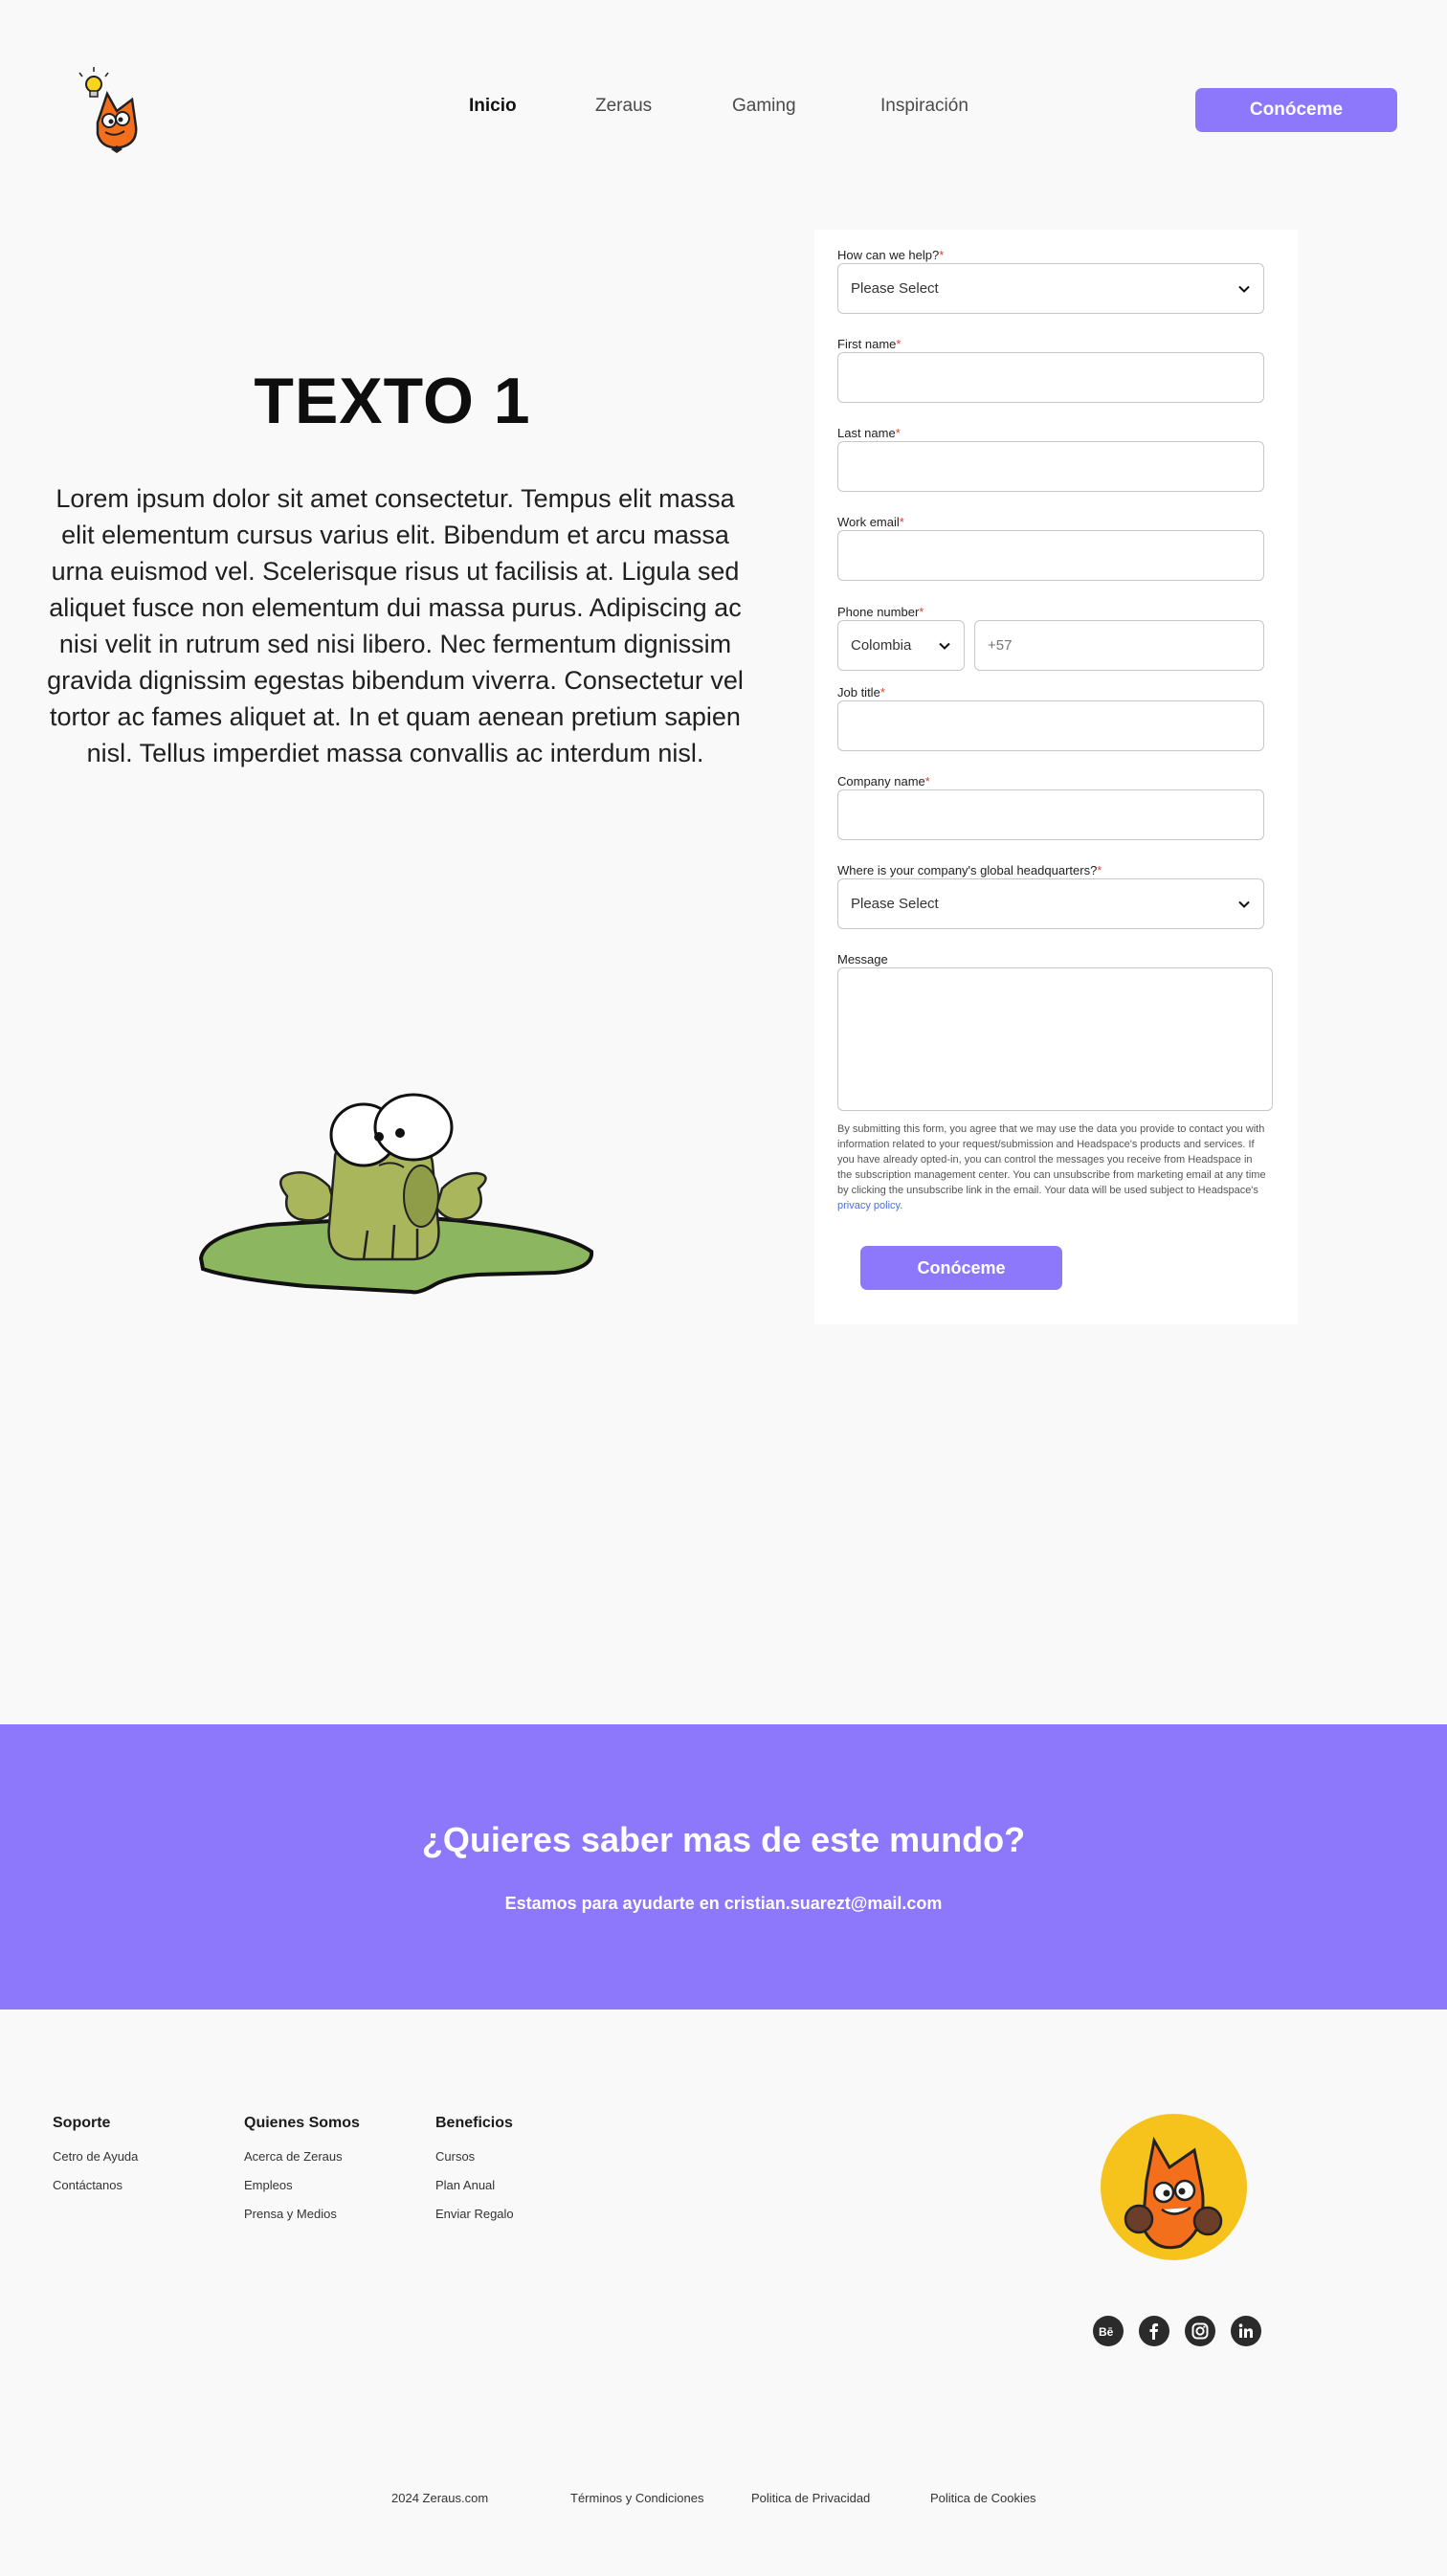  I want to click on message-label: Message, so click(862, 959).